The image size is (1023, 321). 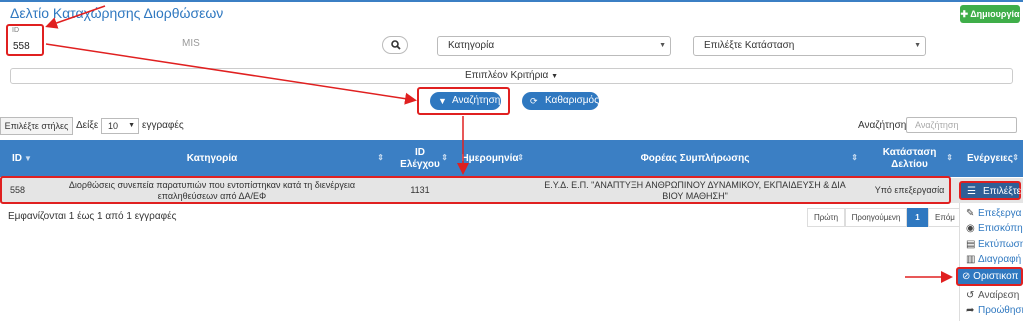 I want to click on column-header-label: Ενέργειες, so click(x=990, y=158).